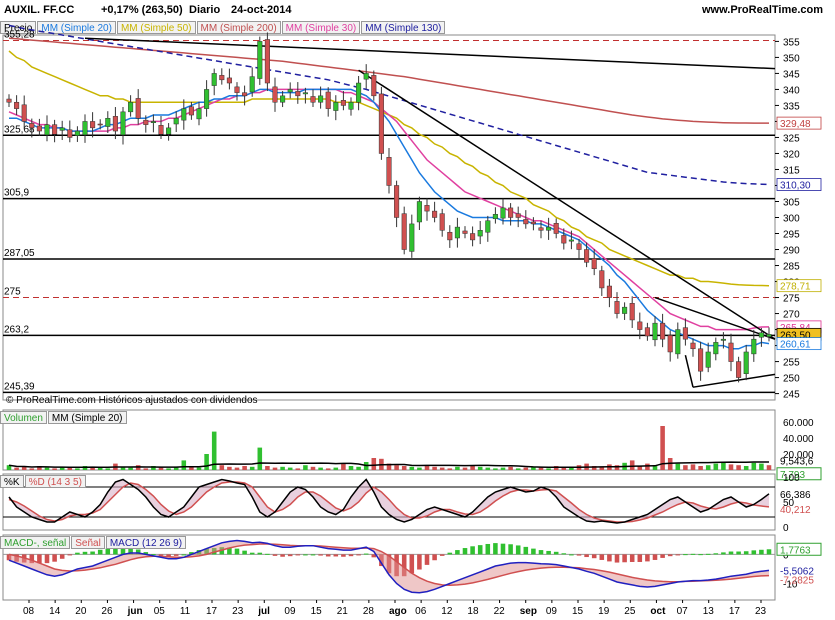  Describe the element at coordinates (798, 423) in the screenshot. I see `volume-tick-label: 60.000` at that location.